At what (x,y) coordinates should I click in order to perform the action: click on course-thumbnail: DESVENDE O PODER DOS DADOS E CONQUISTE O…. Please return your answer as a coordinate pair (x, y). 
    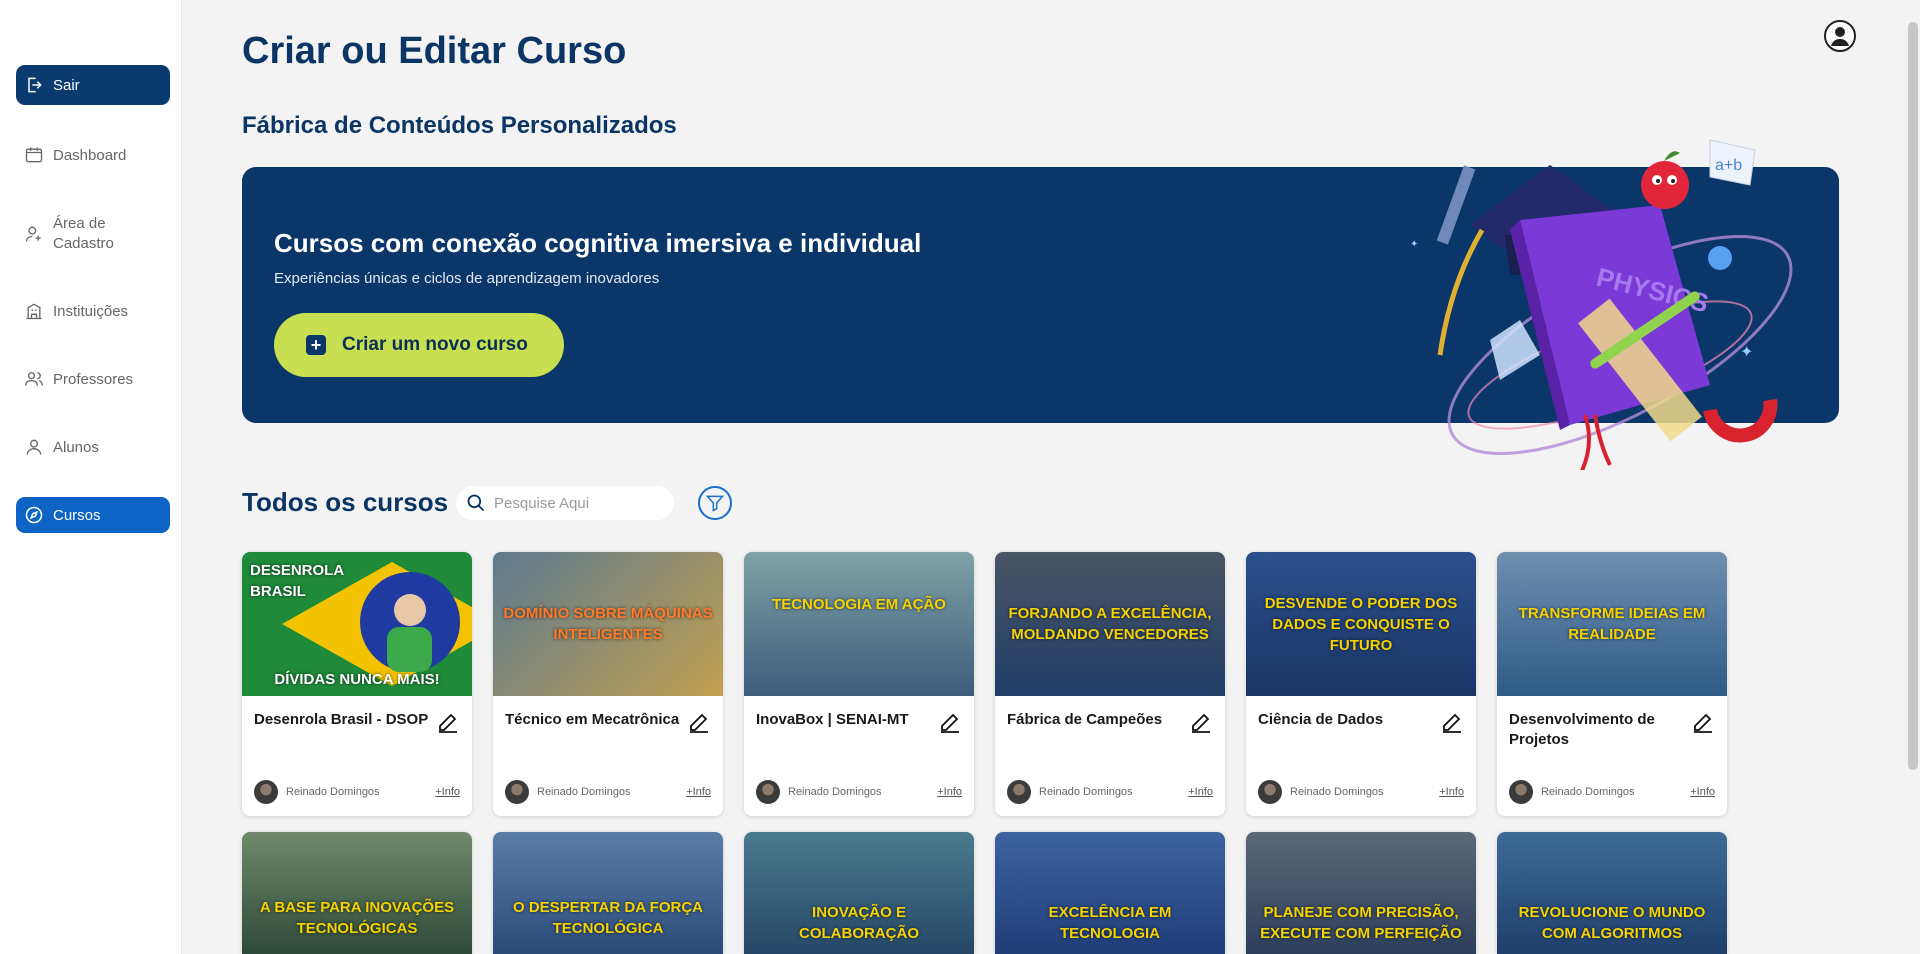
    Looking at the image, I should click on (1361, 624).